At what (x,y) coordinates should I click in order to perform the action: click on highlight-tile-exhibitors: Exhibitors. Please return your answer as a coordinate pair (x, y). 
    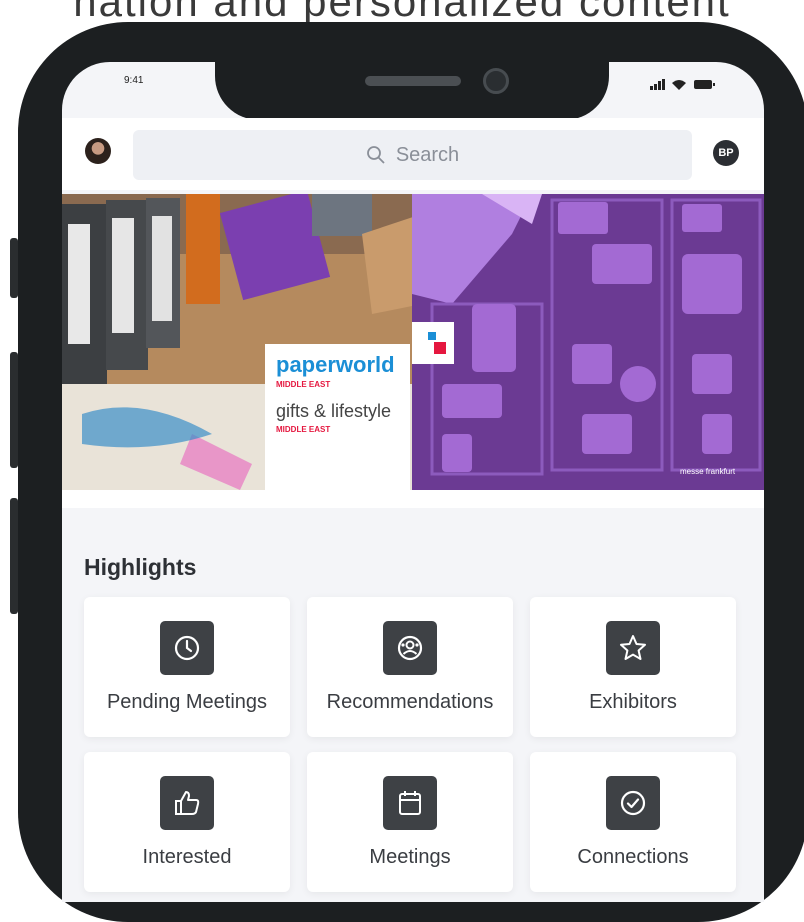
    Looking at the image, I should click on (633, 667).